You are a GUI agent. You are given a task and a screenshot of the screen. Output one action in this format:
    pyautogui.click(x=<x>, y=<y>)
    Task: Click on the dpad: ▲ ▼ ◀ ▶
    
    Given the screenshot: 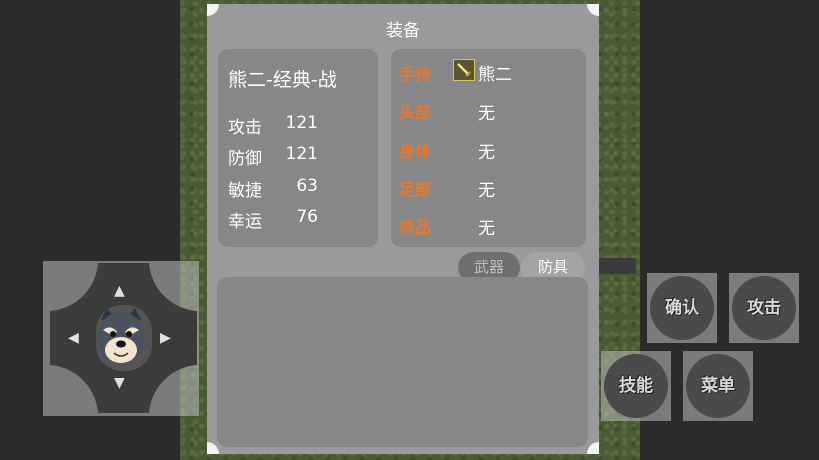 What is the action you would take?
    pyautogui.click(x=121, y=338)
    